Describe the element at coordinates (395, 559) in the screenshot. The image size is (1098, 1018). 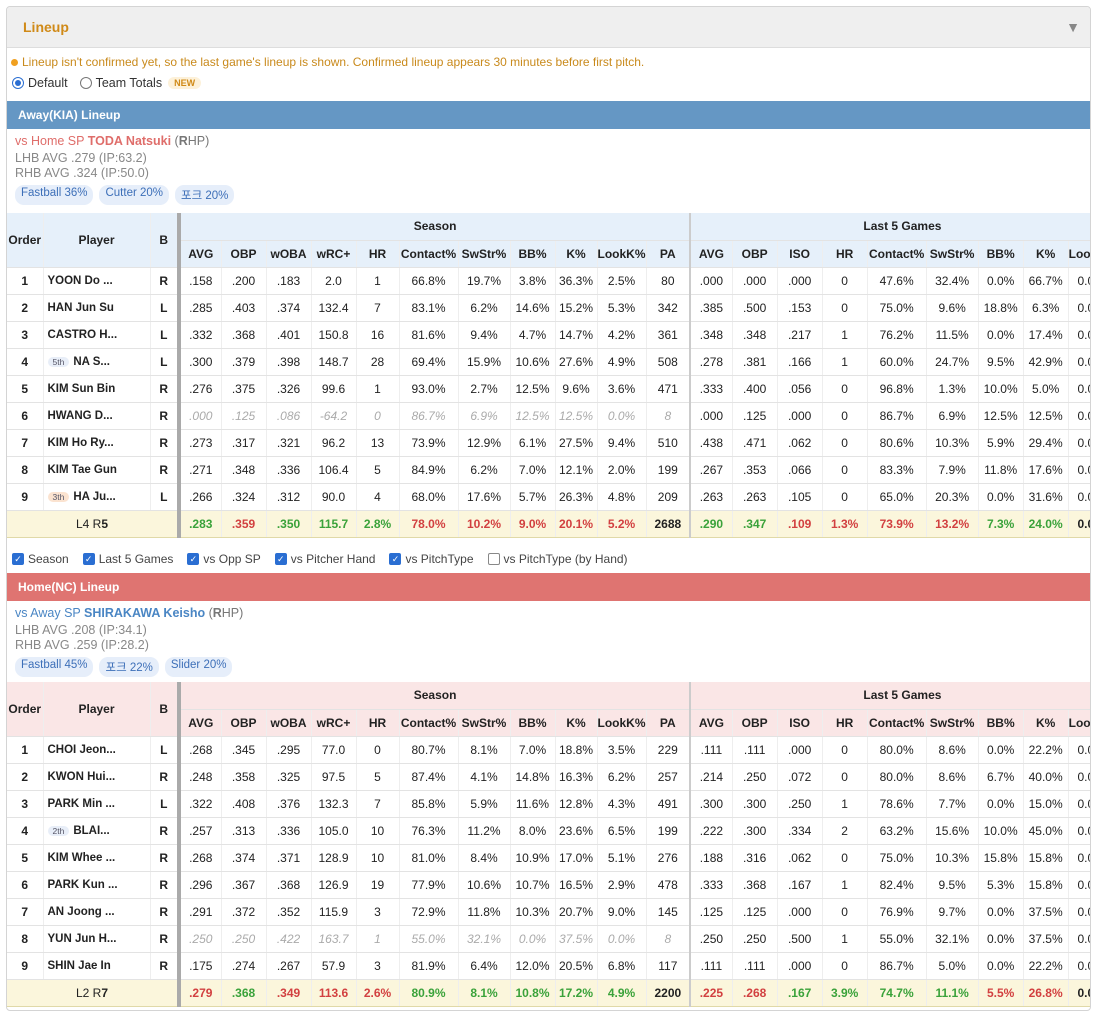
I see `checkbox-vs-pitchtype: ✓` at that location.